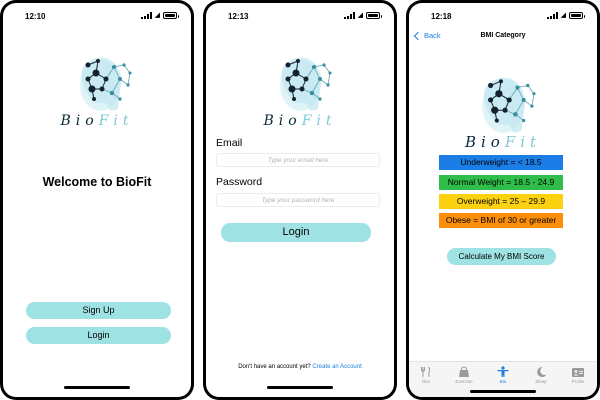 Image resolution: width=600 pixels, height=400 pixels. I want to click on status-time: 12:10, so click(35, 16).